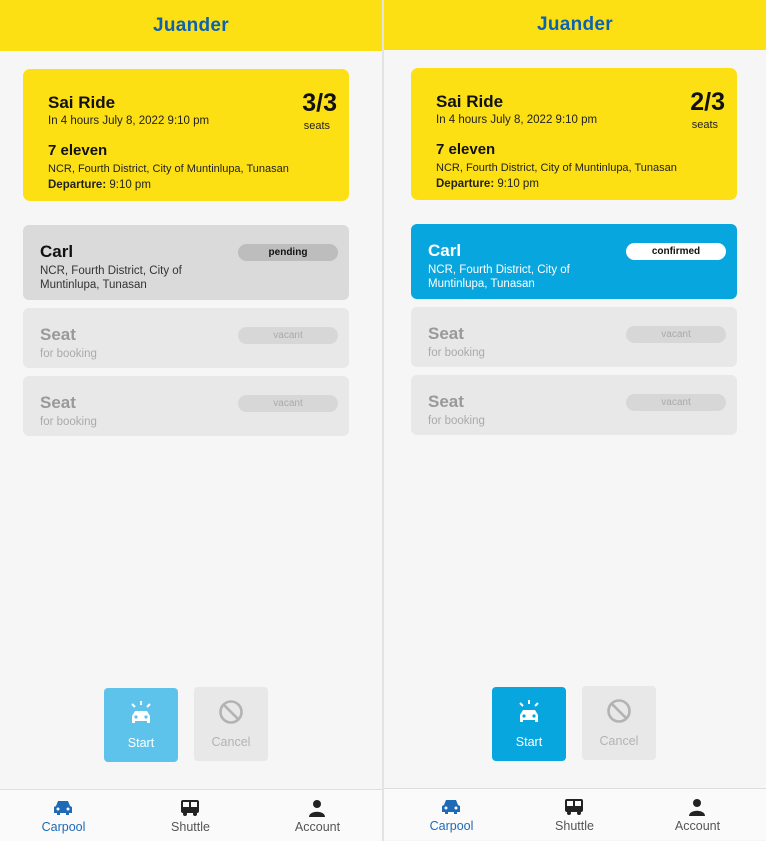 The image size is (768, 841). Describe the element at coordinates (676, 251) in the screenshot. I see `status-badge: confirmed` at that location.